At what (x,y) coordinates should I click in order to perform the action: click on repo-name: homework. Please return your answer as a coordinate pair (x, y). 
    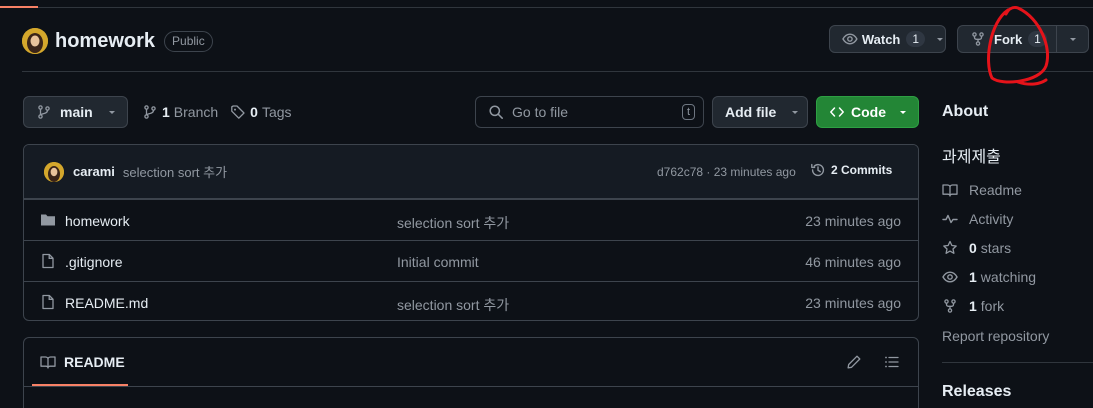
    Looking at the image, I should click on (105, 41).